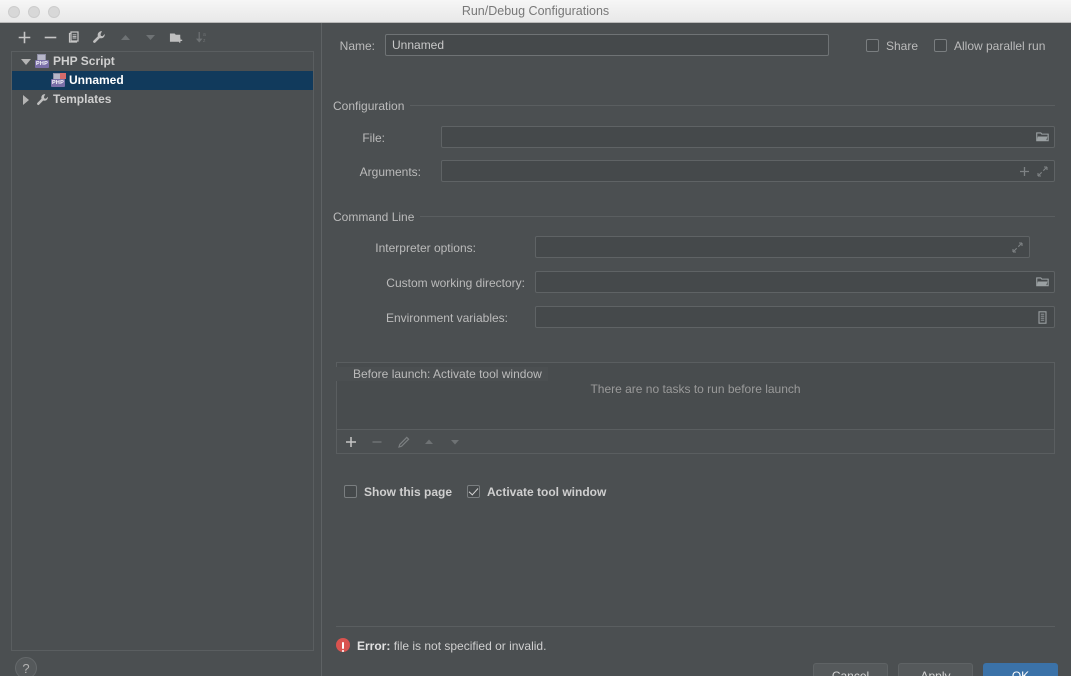 The image size is (1071, 676). Describe the element at coordinates (748, 171) in the screenshot. I see `arguments-input` at that location.